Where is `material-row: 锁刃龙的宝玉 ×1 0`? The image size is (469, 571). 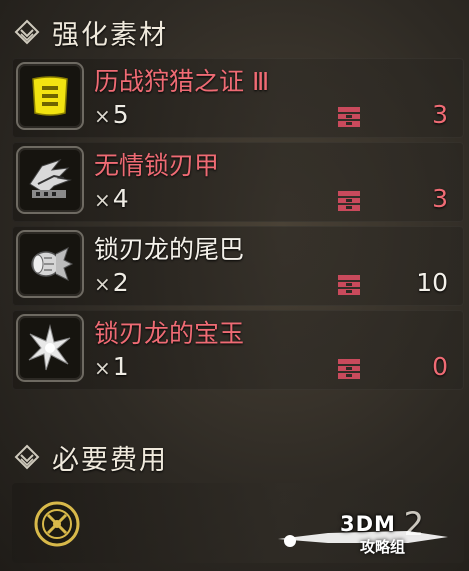
material-row: 锁刃龙的宝玉 ×1 0 is located at coordinates (238, 350).